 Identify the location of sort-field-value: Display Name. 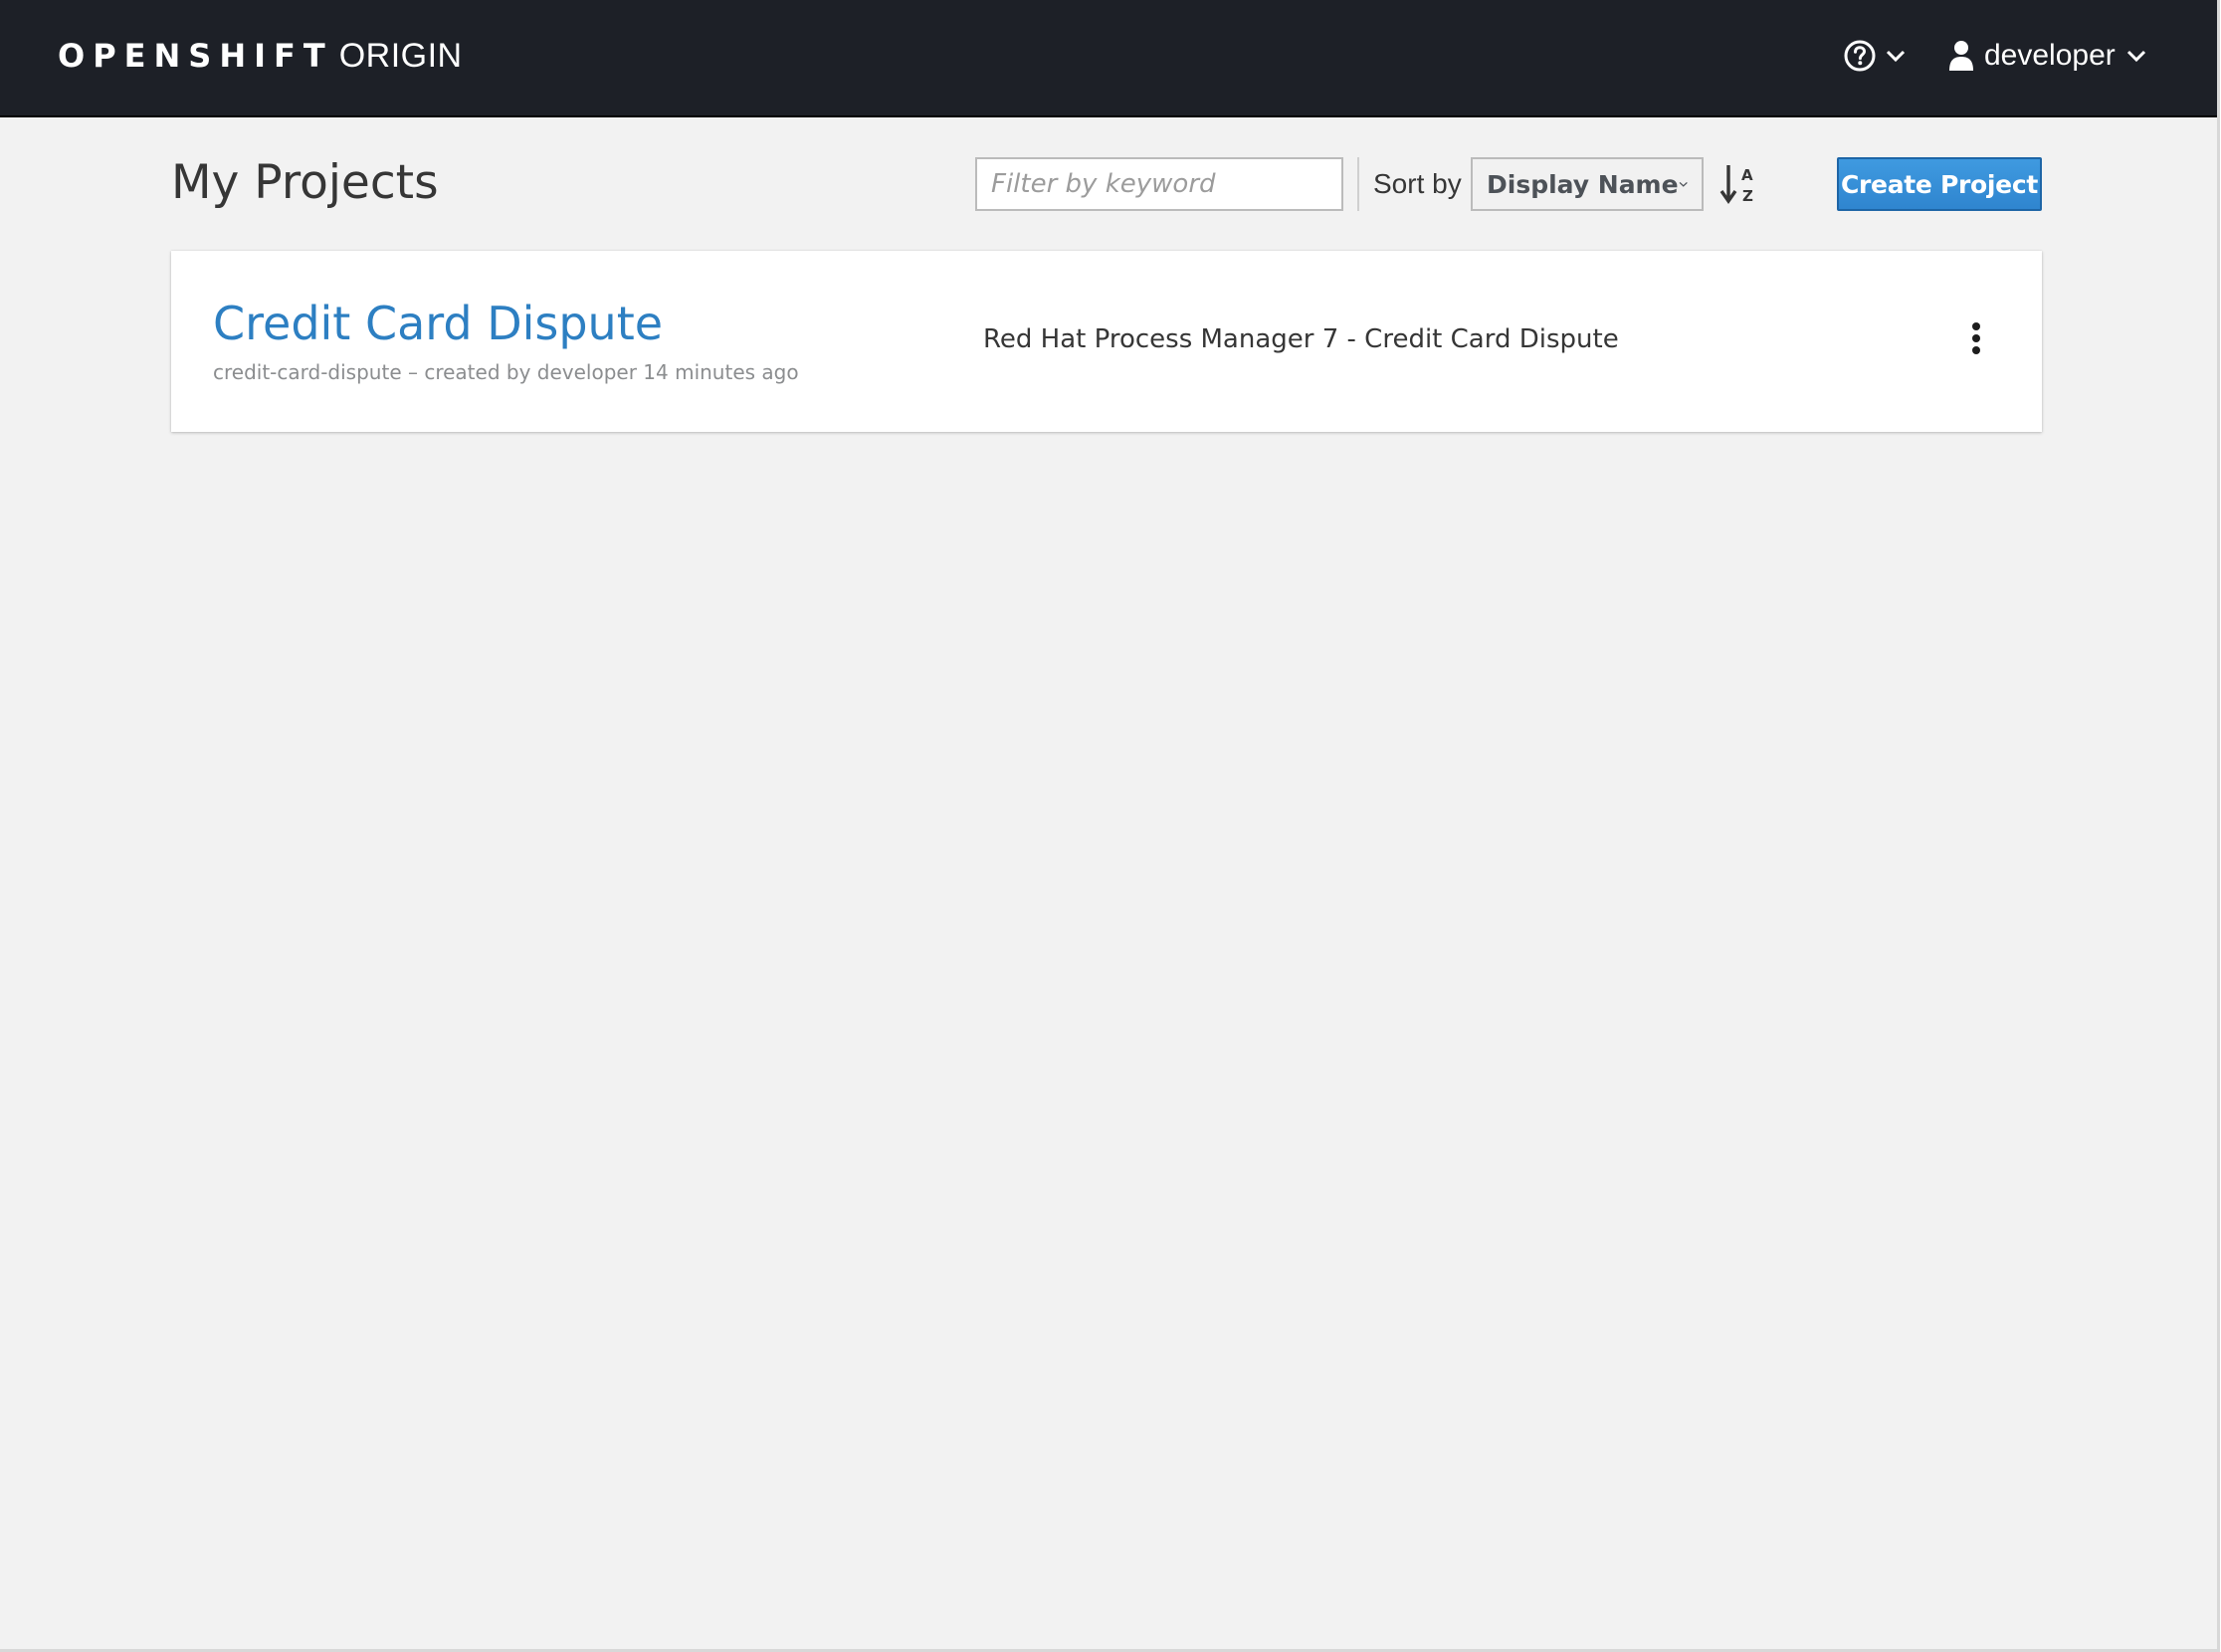
(1583, 184).